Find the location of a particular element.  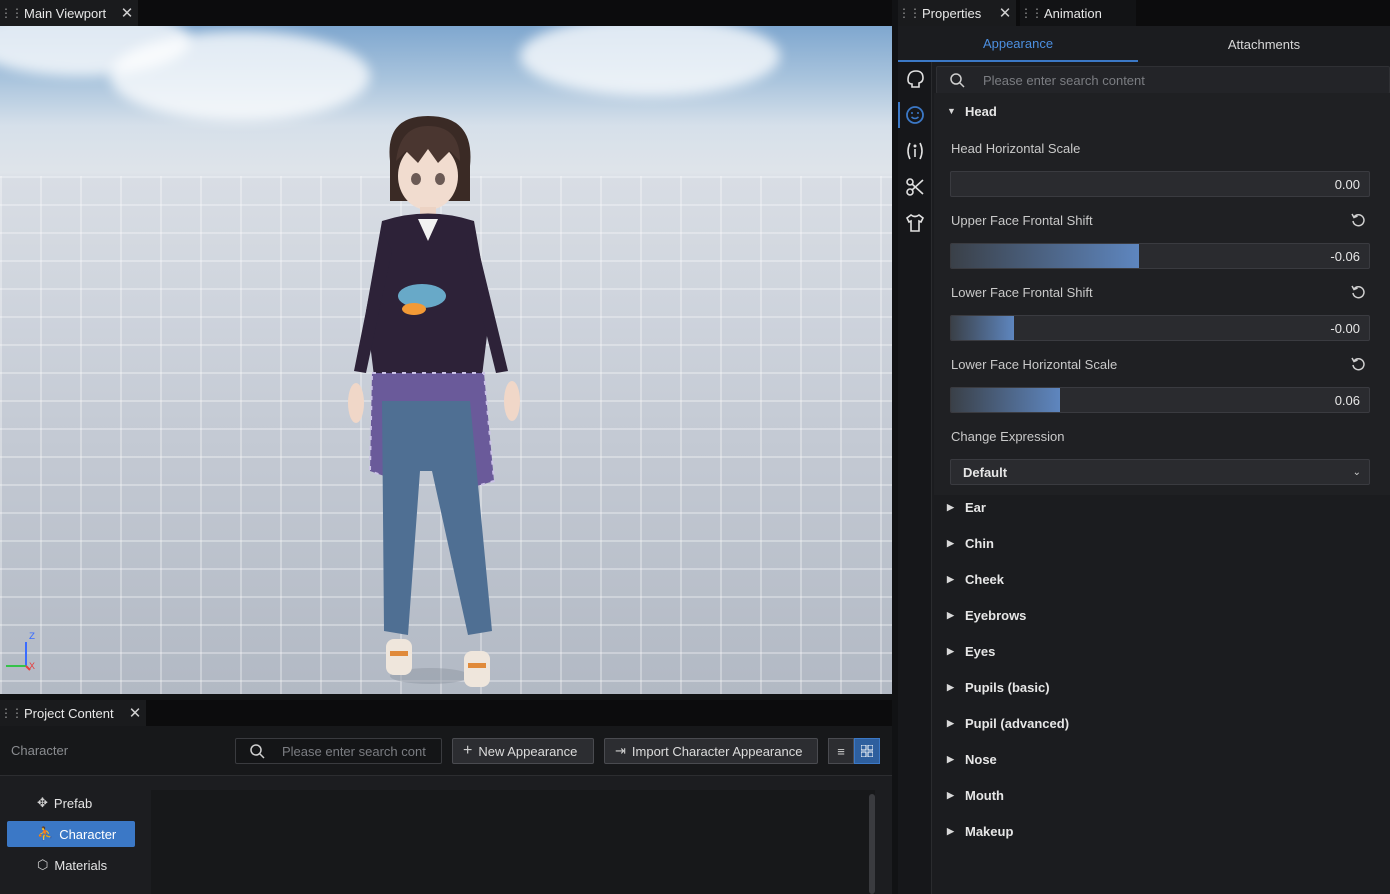

section-label: Eyes is located at coordinates (980, 651).